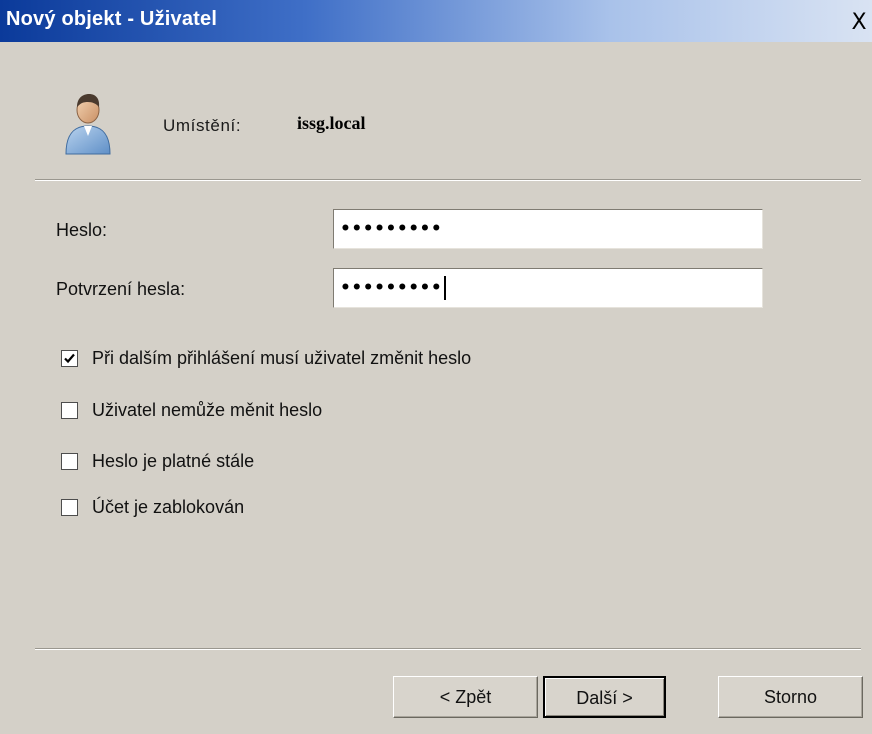  Describe the element at coordinates (82, 230) in the screenshot. I see `password-label: Heslo:` at that location.